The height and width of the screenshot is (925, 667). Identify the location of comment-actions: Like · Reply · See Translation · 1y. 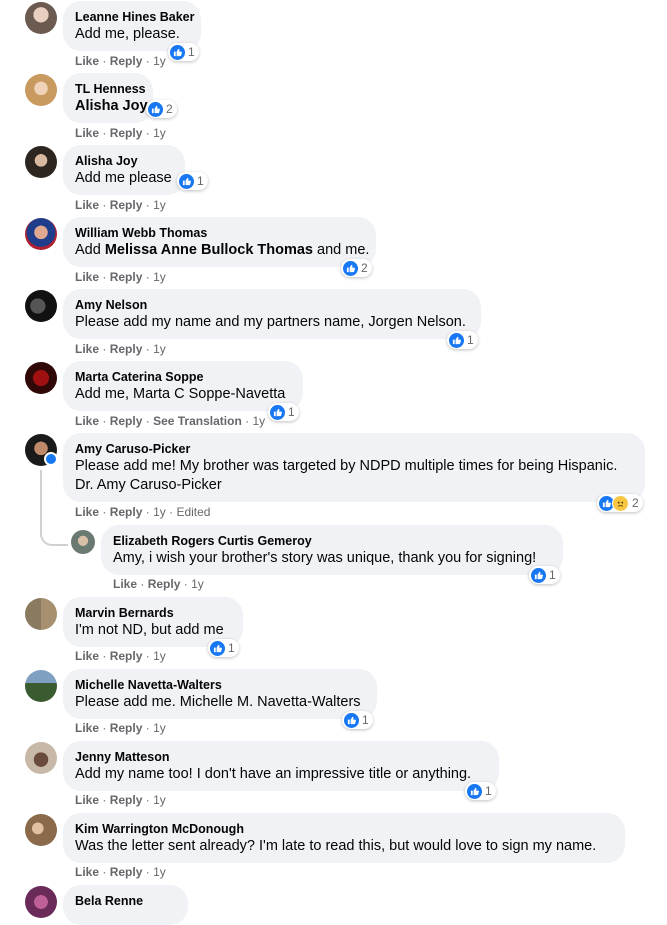
(170, 421).